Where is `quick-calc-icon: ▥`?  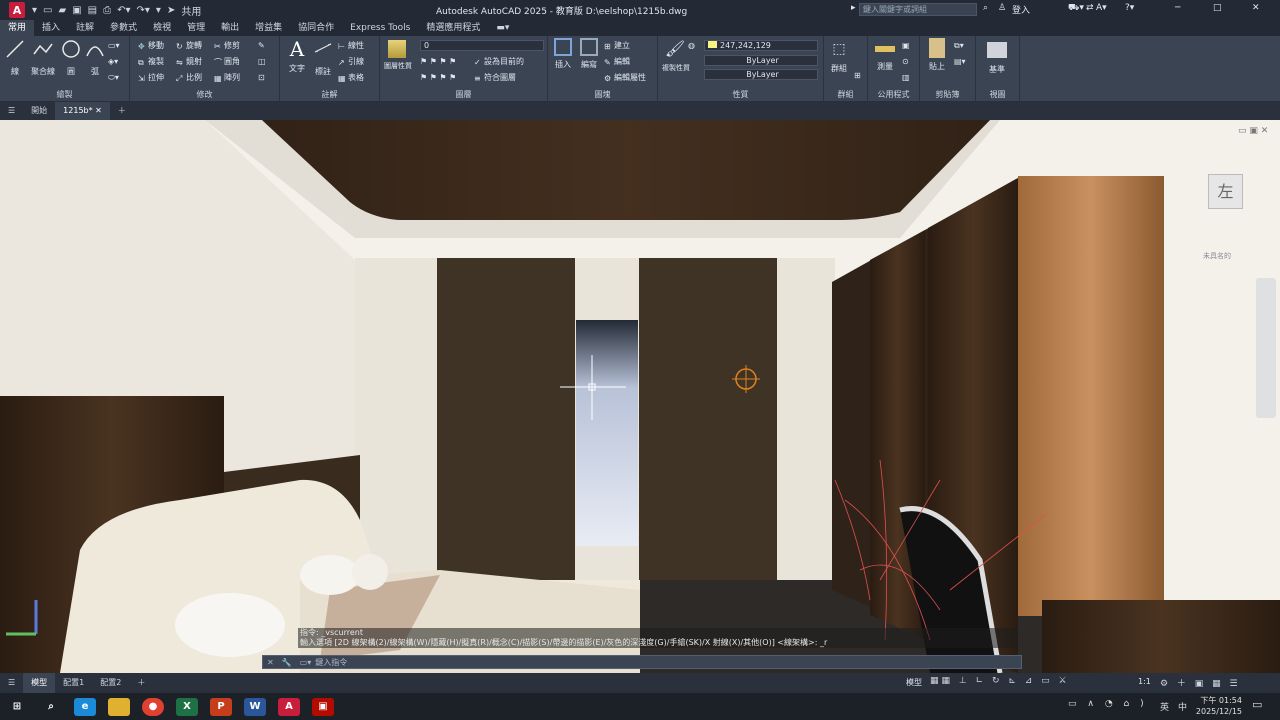
quick-calc-icon: ▥ is located at coordinates (906, 77).